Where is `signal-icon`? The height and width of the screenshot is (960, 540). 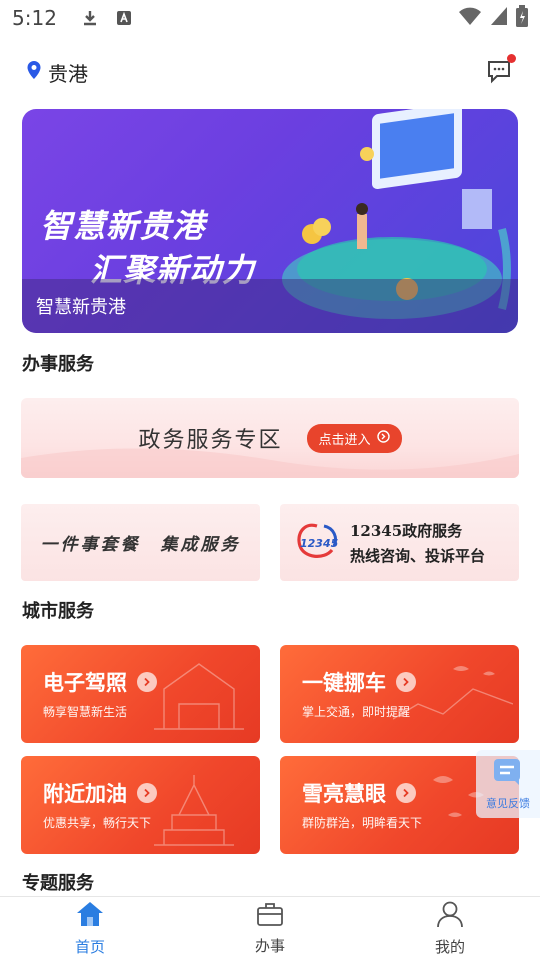 signal-icon is located at coordinates (499, 18).